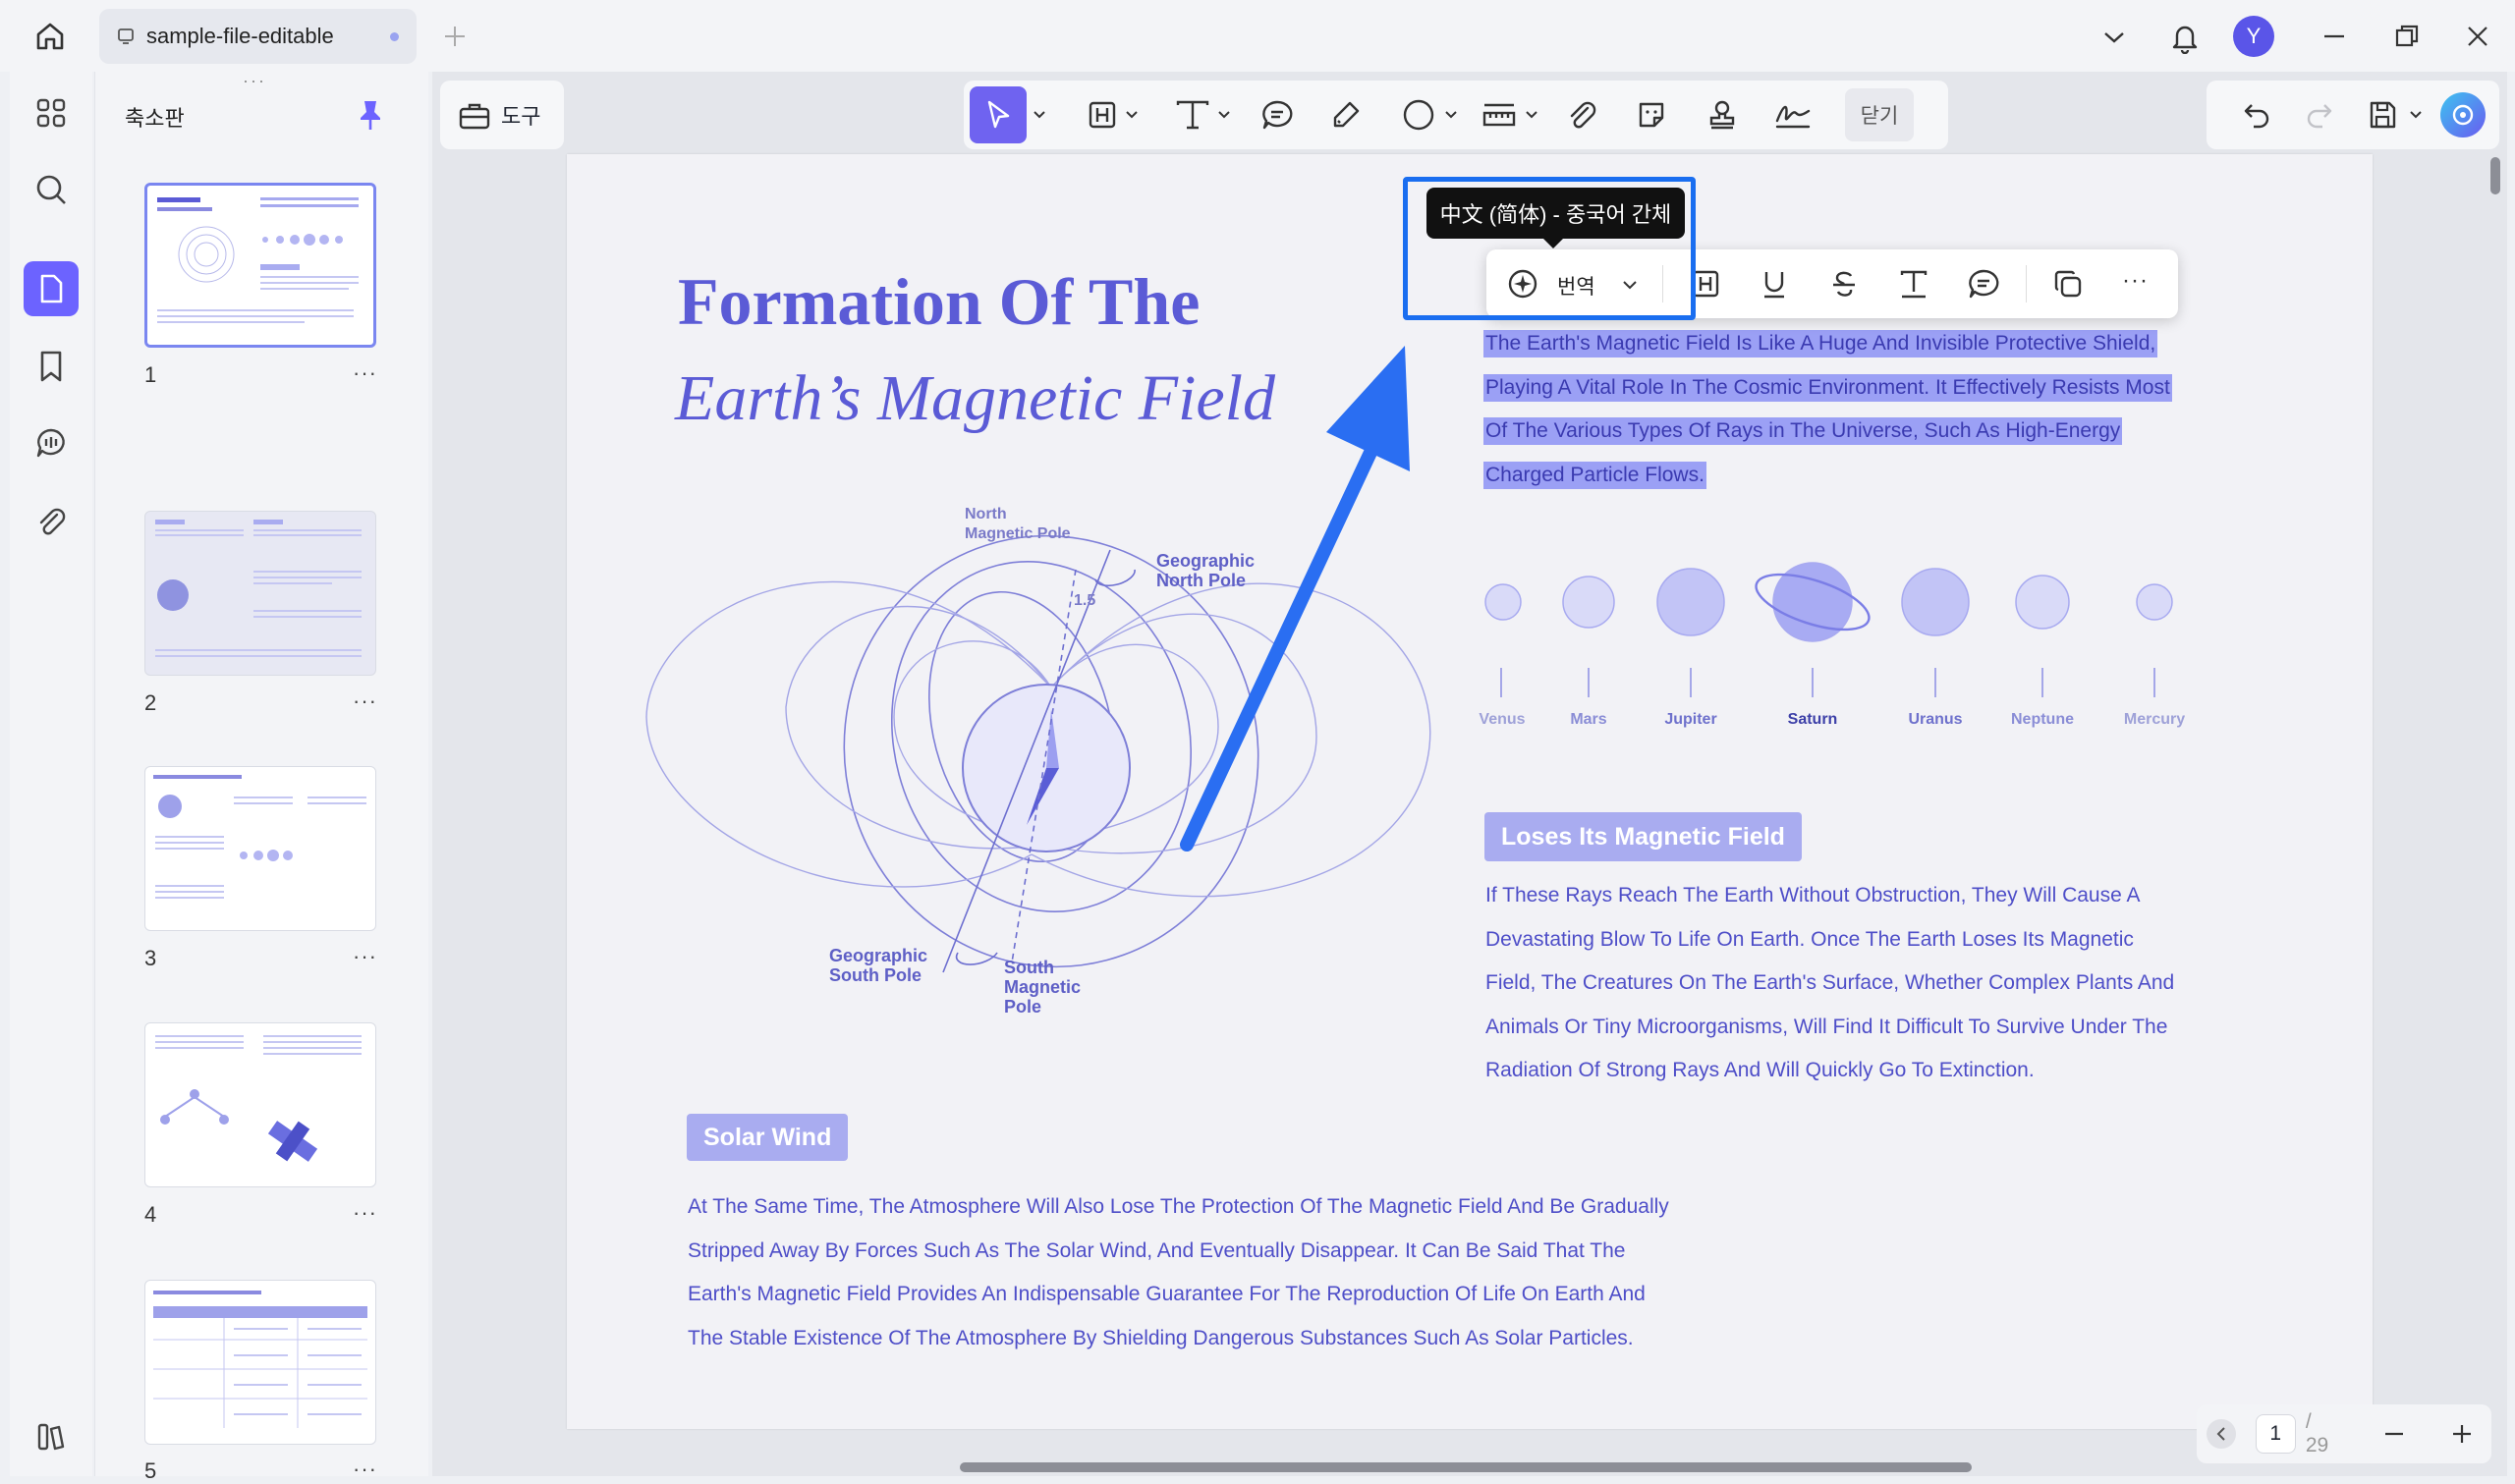 This screenshot has height=1484, width=2515. Describe the element at coordinates (1466, 1467) in the screenshot. I see `horizontal-scrollbar-thumb` at that location.